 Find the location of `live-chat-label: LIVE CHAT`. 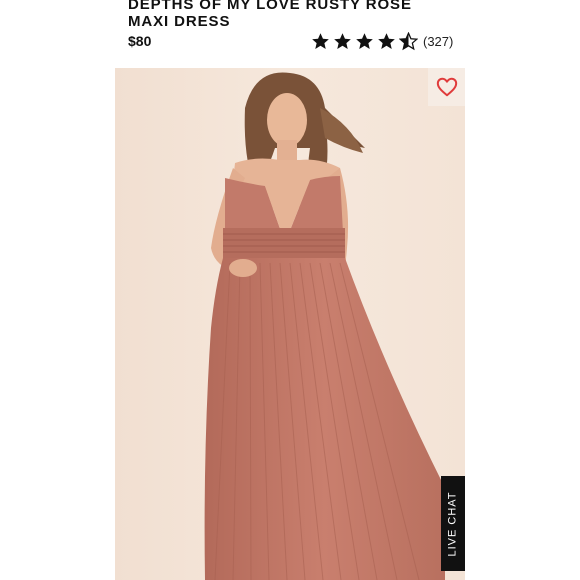

live-chat-label: LIVE CHAT is located at coordinates (453, 523).